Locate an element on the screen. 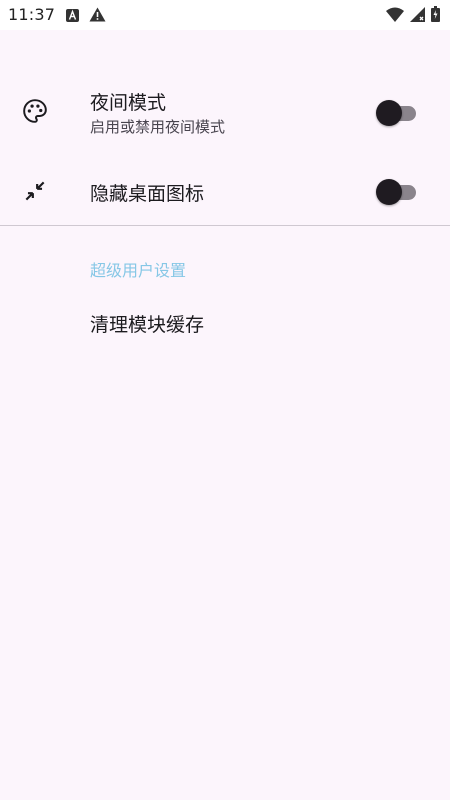 This screenshot has width=450, height=800. wifi-icon is located at coordinates (395, 16).